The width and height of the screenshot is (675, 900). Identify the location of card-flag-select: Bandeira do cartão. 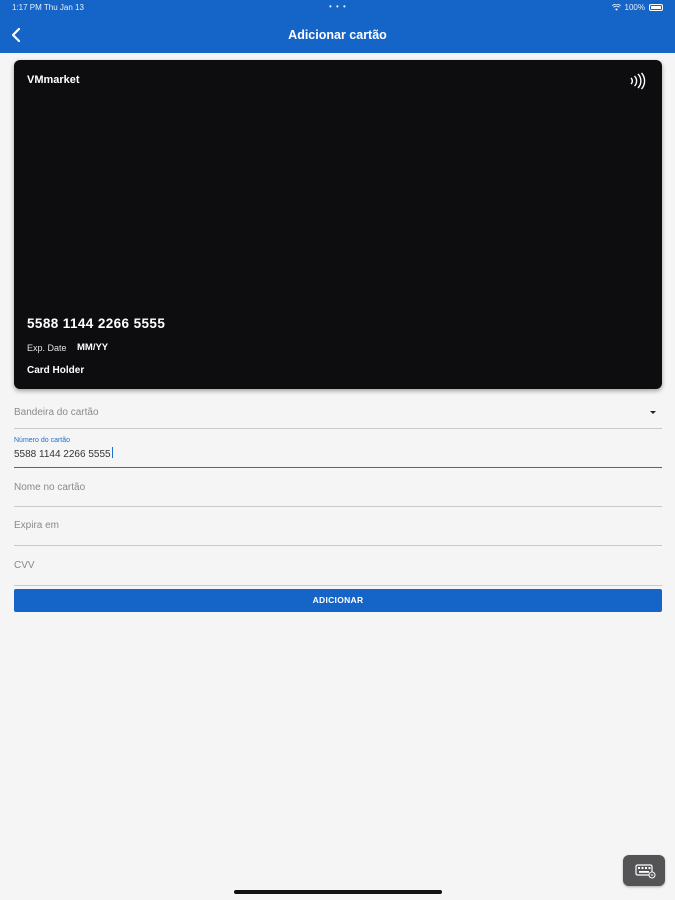
(338, 413).